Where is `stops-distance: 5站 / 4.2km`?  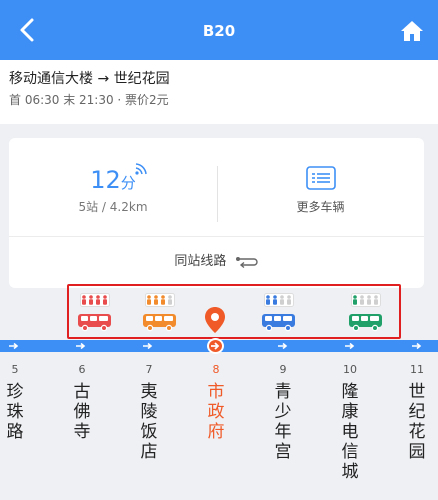 stops-distance: 5站 / 4.2km is located at coordinates (113, 207).